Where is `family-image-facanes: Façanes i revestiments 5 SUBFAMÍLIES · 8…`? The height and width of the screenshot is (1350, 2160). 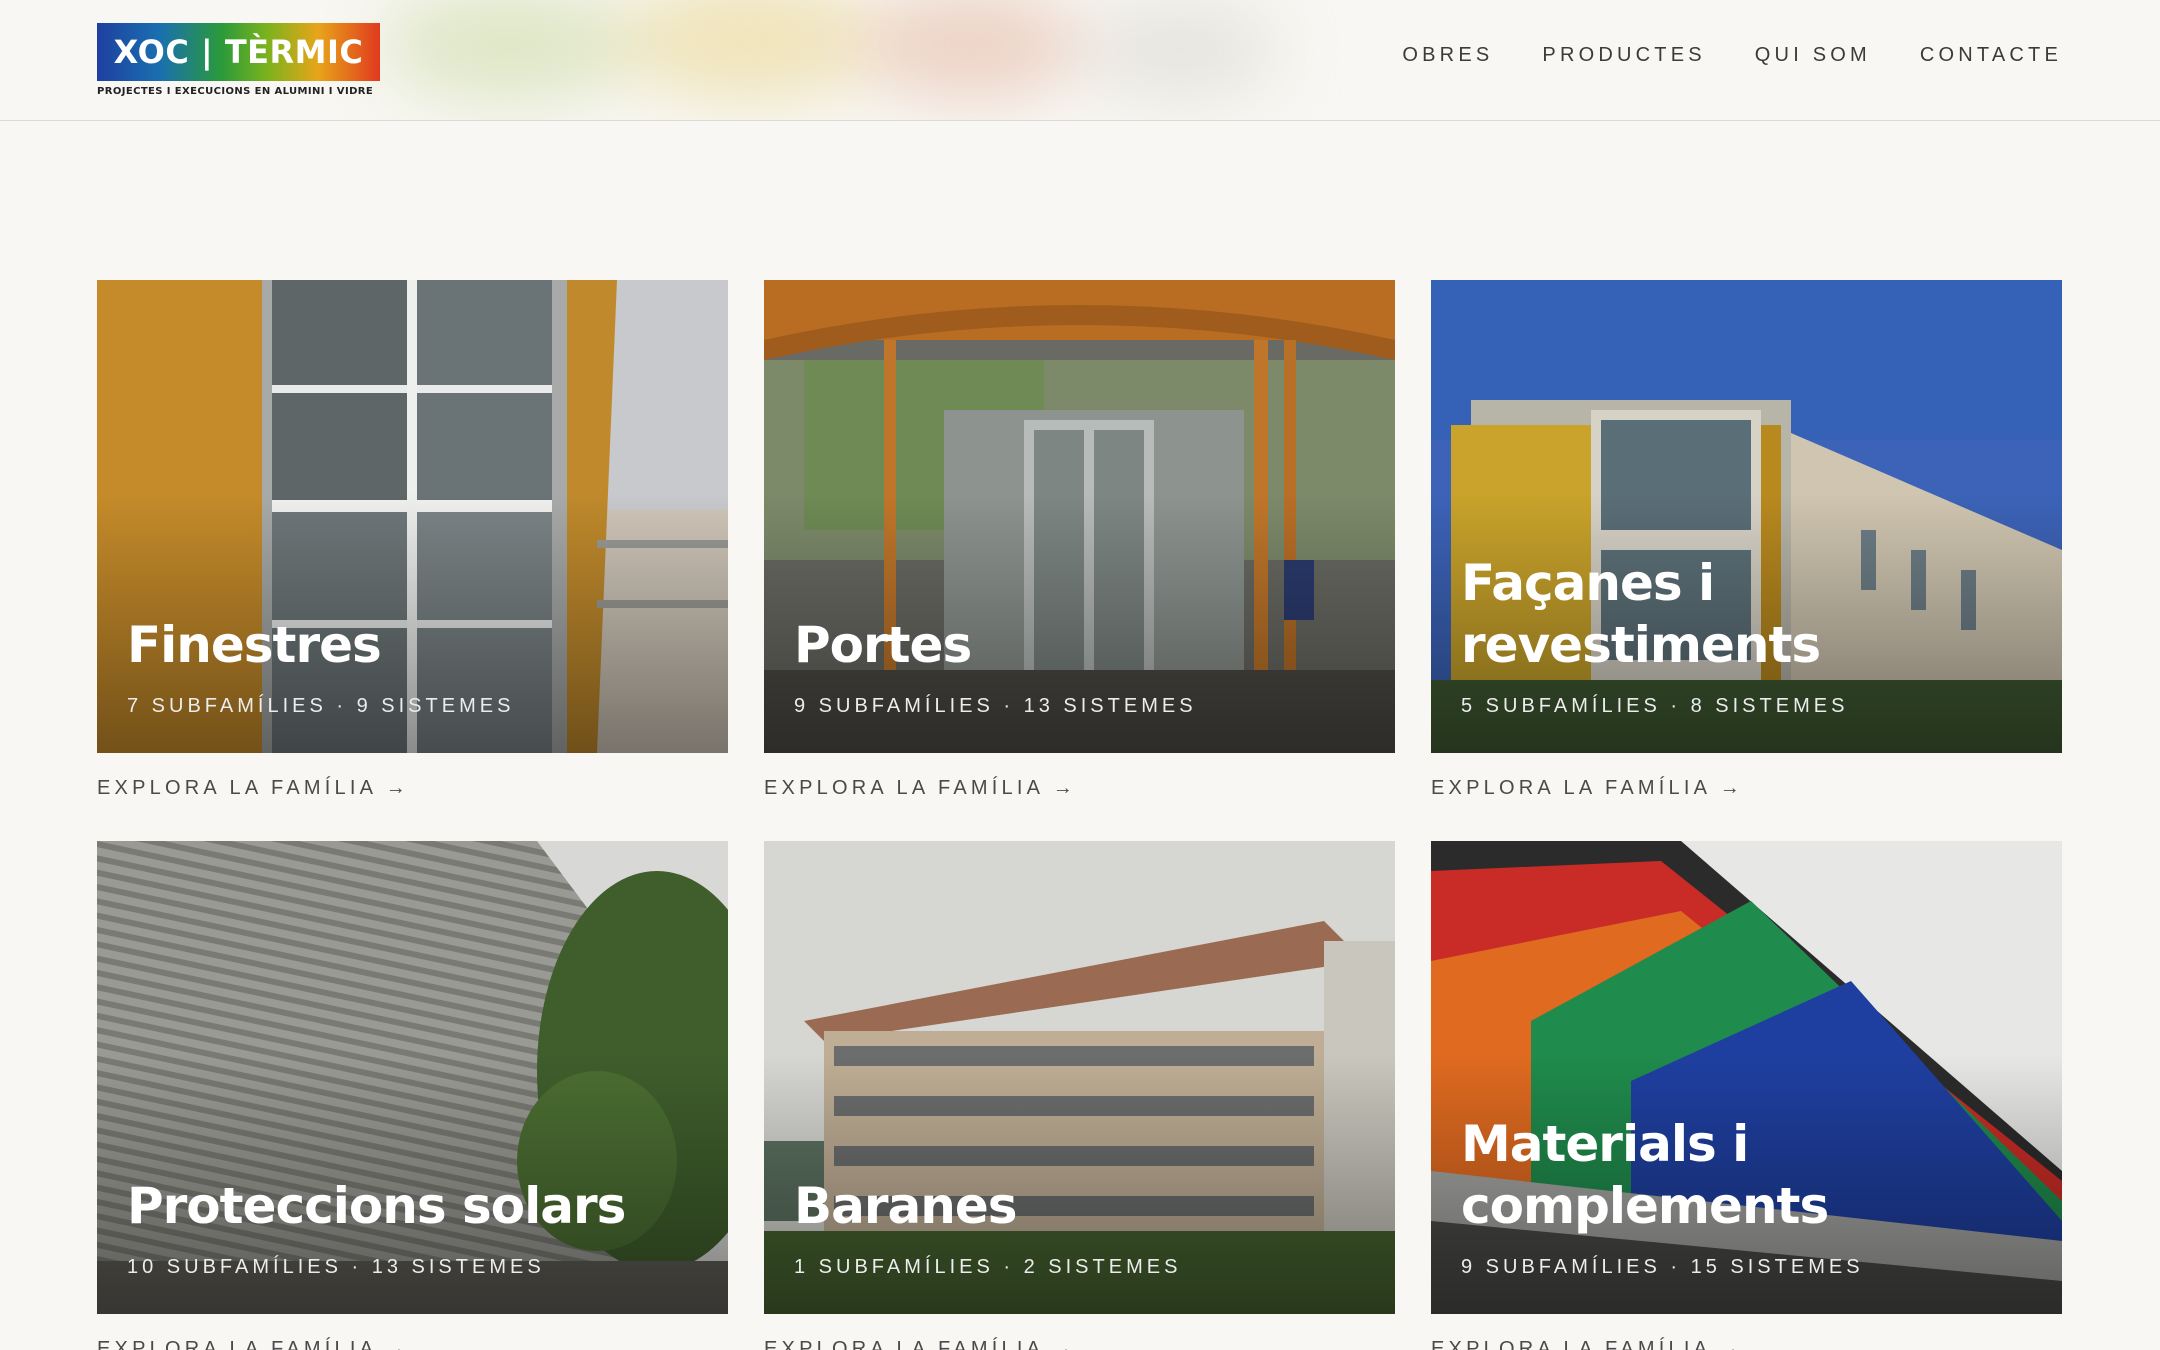 family-image-facanes: Façanes i revestiments 5 SUBFAMÍLIES · 8… is located at coordinates (1746, 516).